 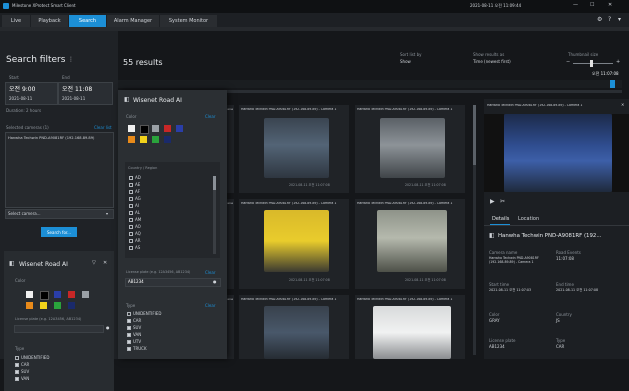 What do you see at coordinates (618, 62) in the screenshot?
I see `zoom-in-icon: +` at bounding box center [618, 62].